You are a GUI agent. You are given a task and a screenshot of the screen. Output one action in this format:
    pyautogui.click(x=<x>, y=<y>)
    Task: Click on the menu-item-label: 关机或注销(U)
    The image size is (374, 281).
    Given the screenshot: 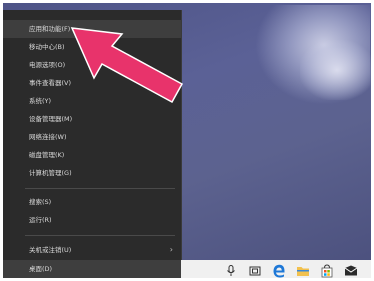 What is the action you would take?
    pyautogui.click(x=50, y=250)
    